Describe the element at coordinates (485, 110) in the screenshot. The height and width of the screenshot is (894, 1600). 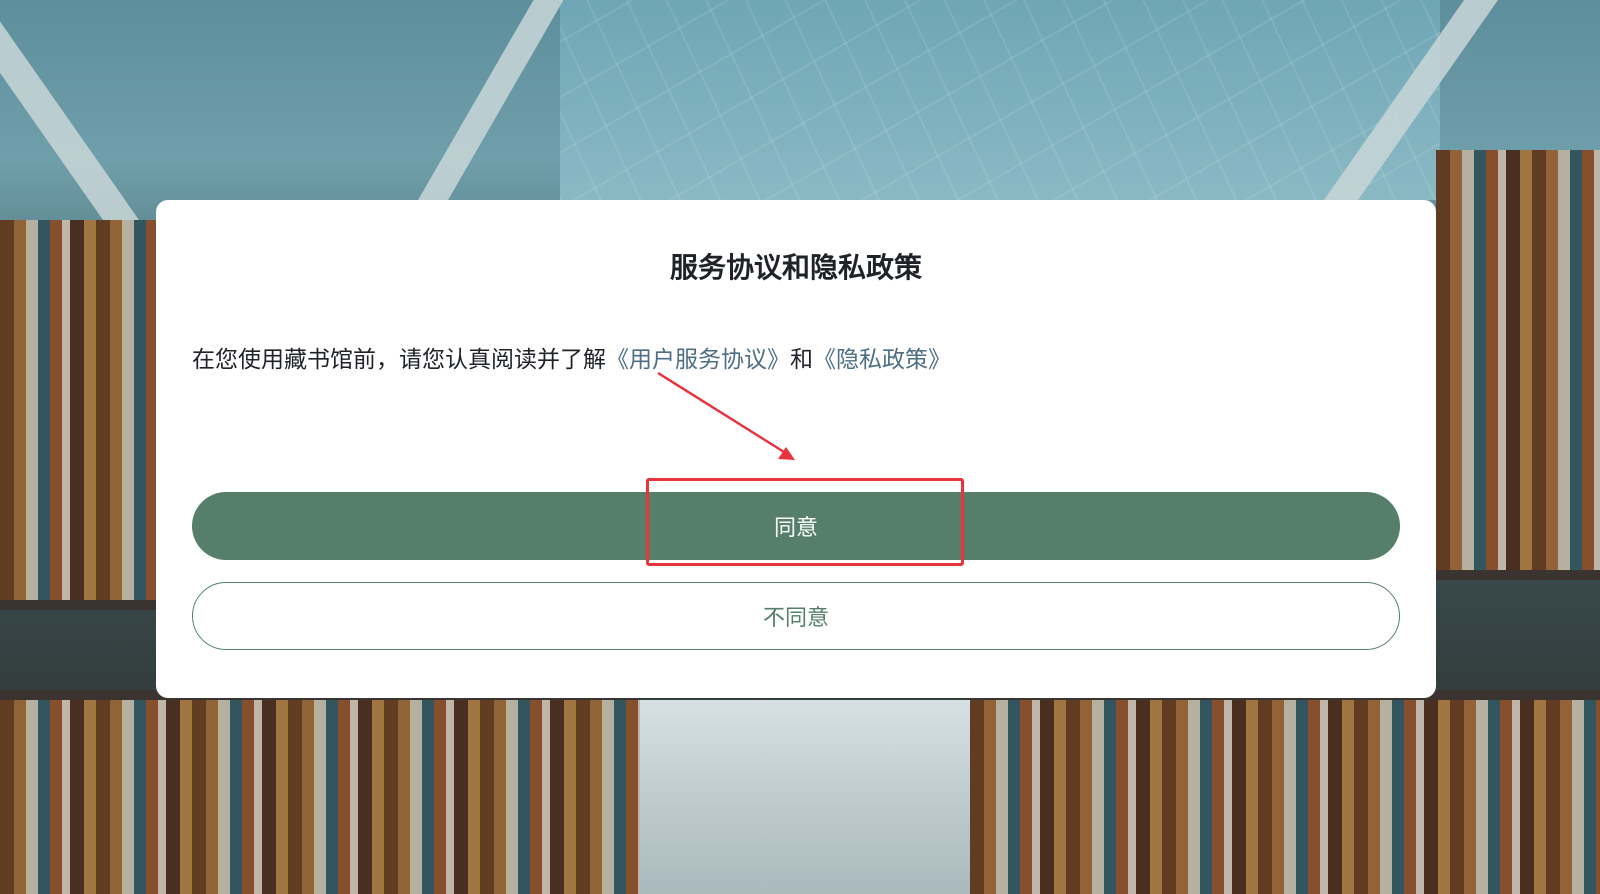
I see `ceiling-beam` at that location.